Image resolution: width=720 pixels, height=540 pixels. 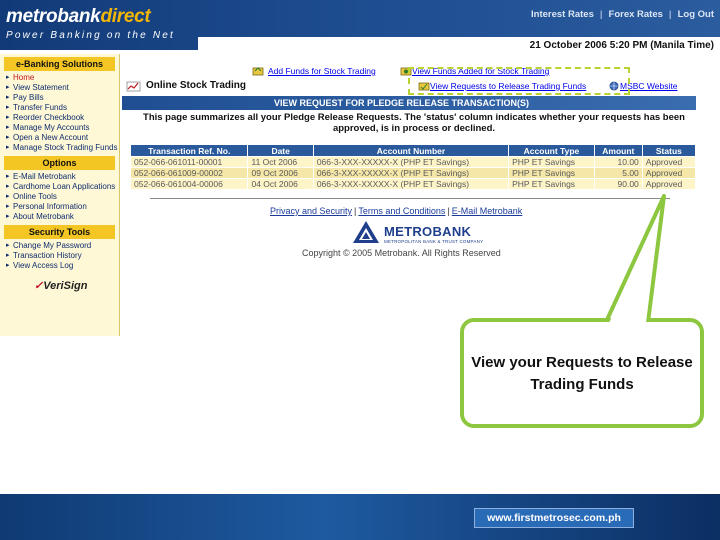 I want to click on callout-pointer-cover, so click(x=634, y=268).